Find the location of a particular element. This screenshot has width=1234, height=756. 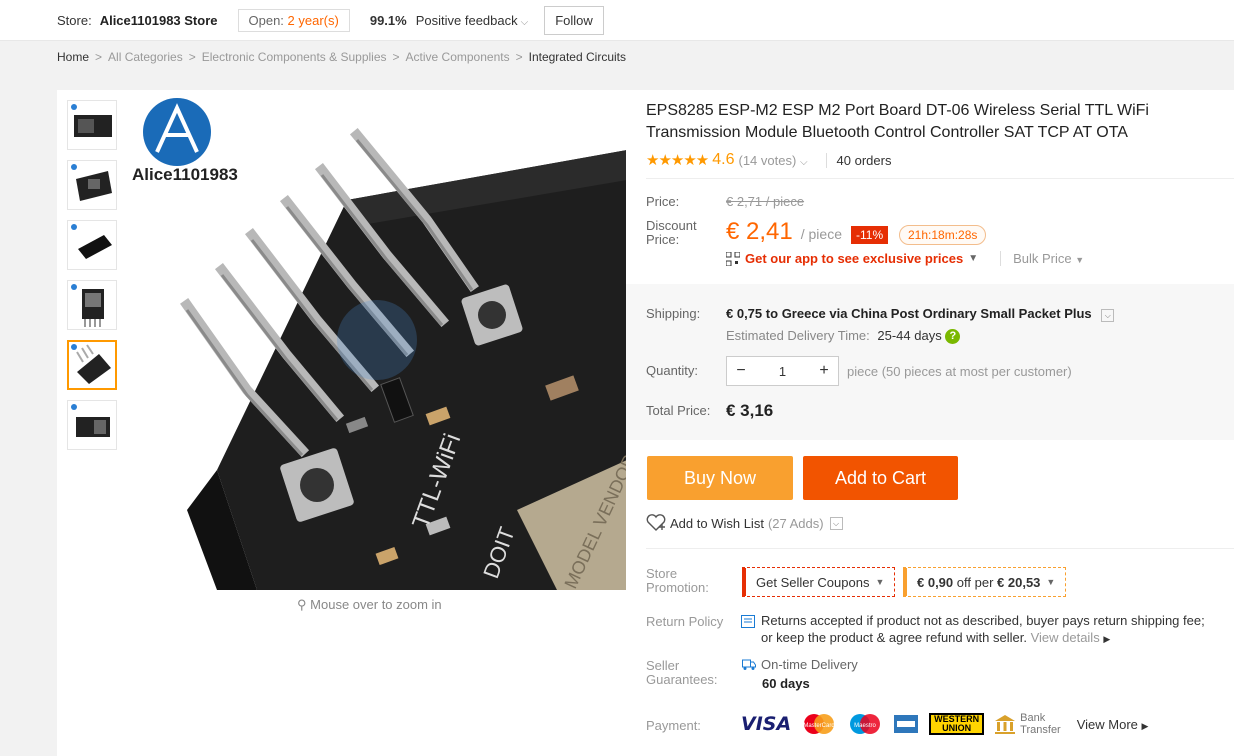

countdown-timer: 21h:18m:28s is located at coordinates (943, 235).